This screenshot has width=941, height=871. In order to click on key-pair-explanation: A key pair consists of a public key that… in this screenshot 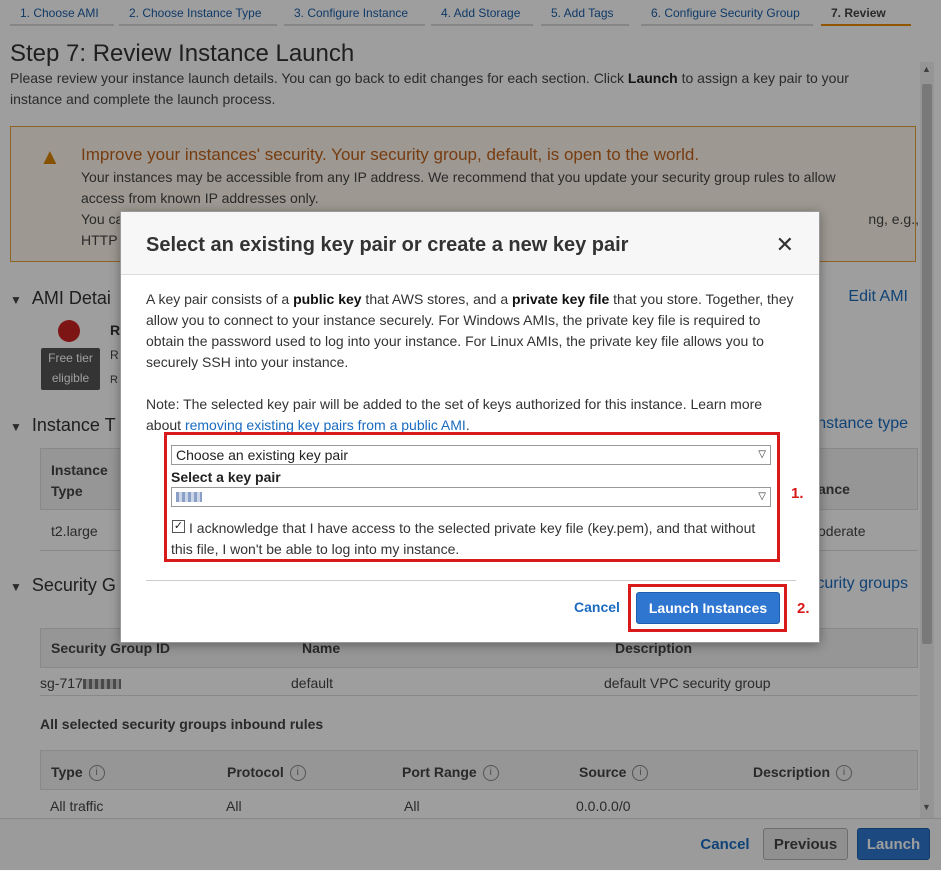, I will do `click(470, 330)`.